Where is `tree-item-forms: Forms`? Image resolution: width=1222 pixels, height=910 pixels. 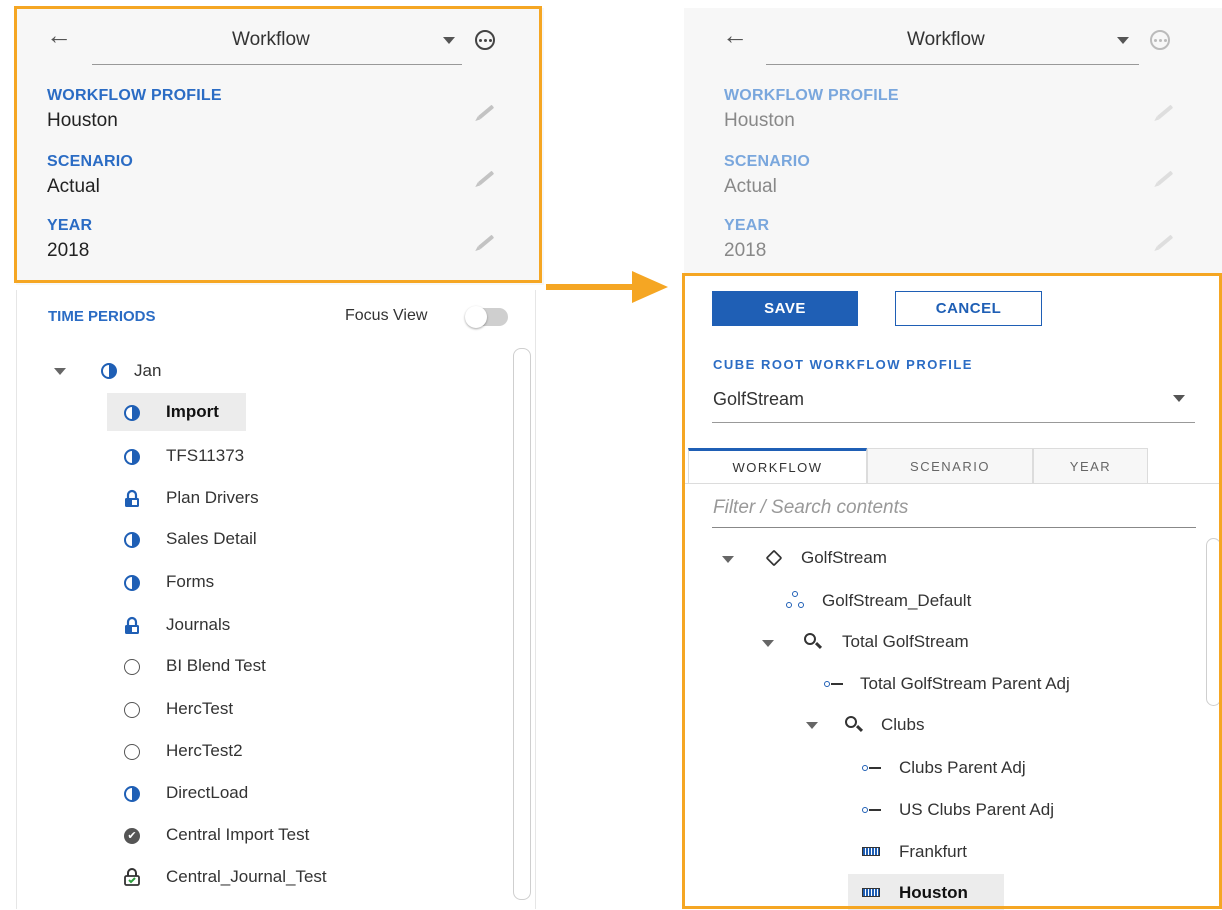
tree-item-forms: Forms is located at coordinates (190, 582).